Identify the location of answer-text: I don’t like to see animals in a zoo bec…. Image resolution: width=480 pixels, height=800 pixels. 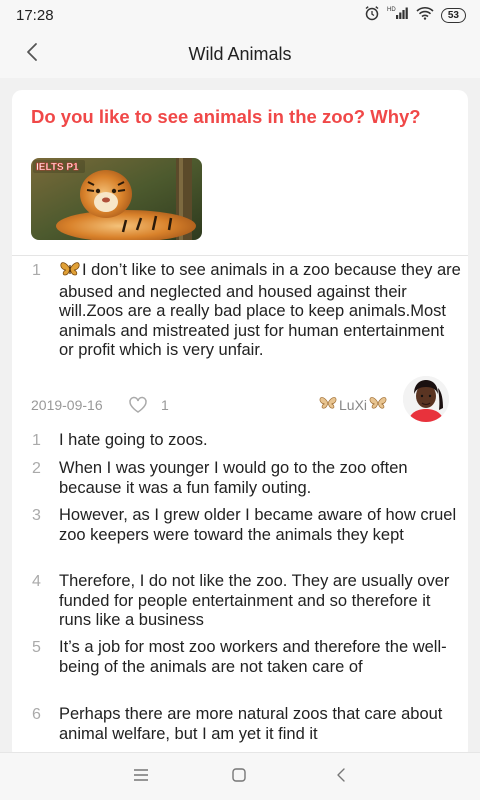
(261, 311).